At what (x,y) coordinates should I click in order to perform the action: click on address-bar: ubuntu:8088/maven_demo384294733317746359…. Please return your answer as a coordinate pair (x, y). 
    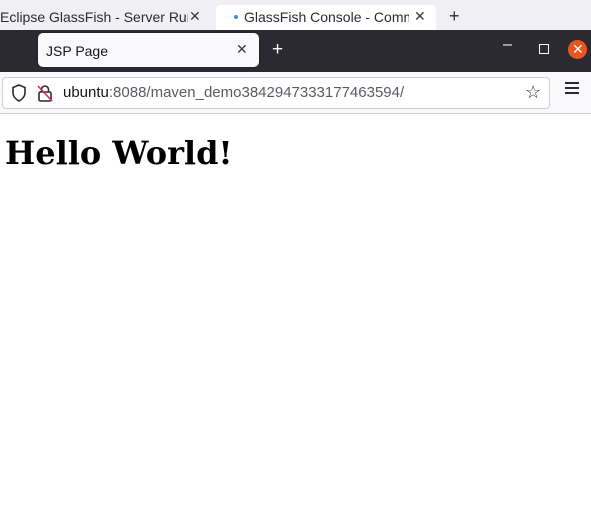
    Looking at the image, I should click on (276, 93).